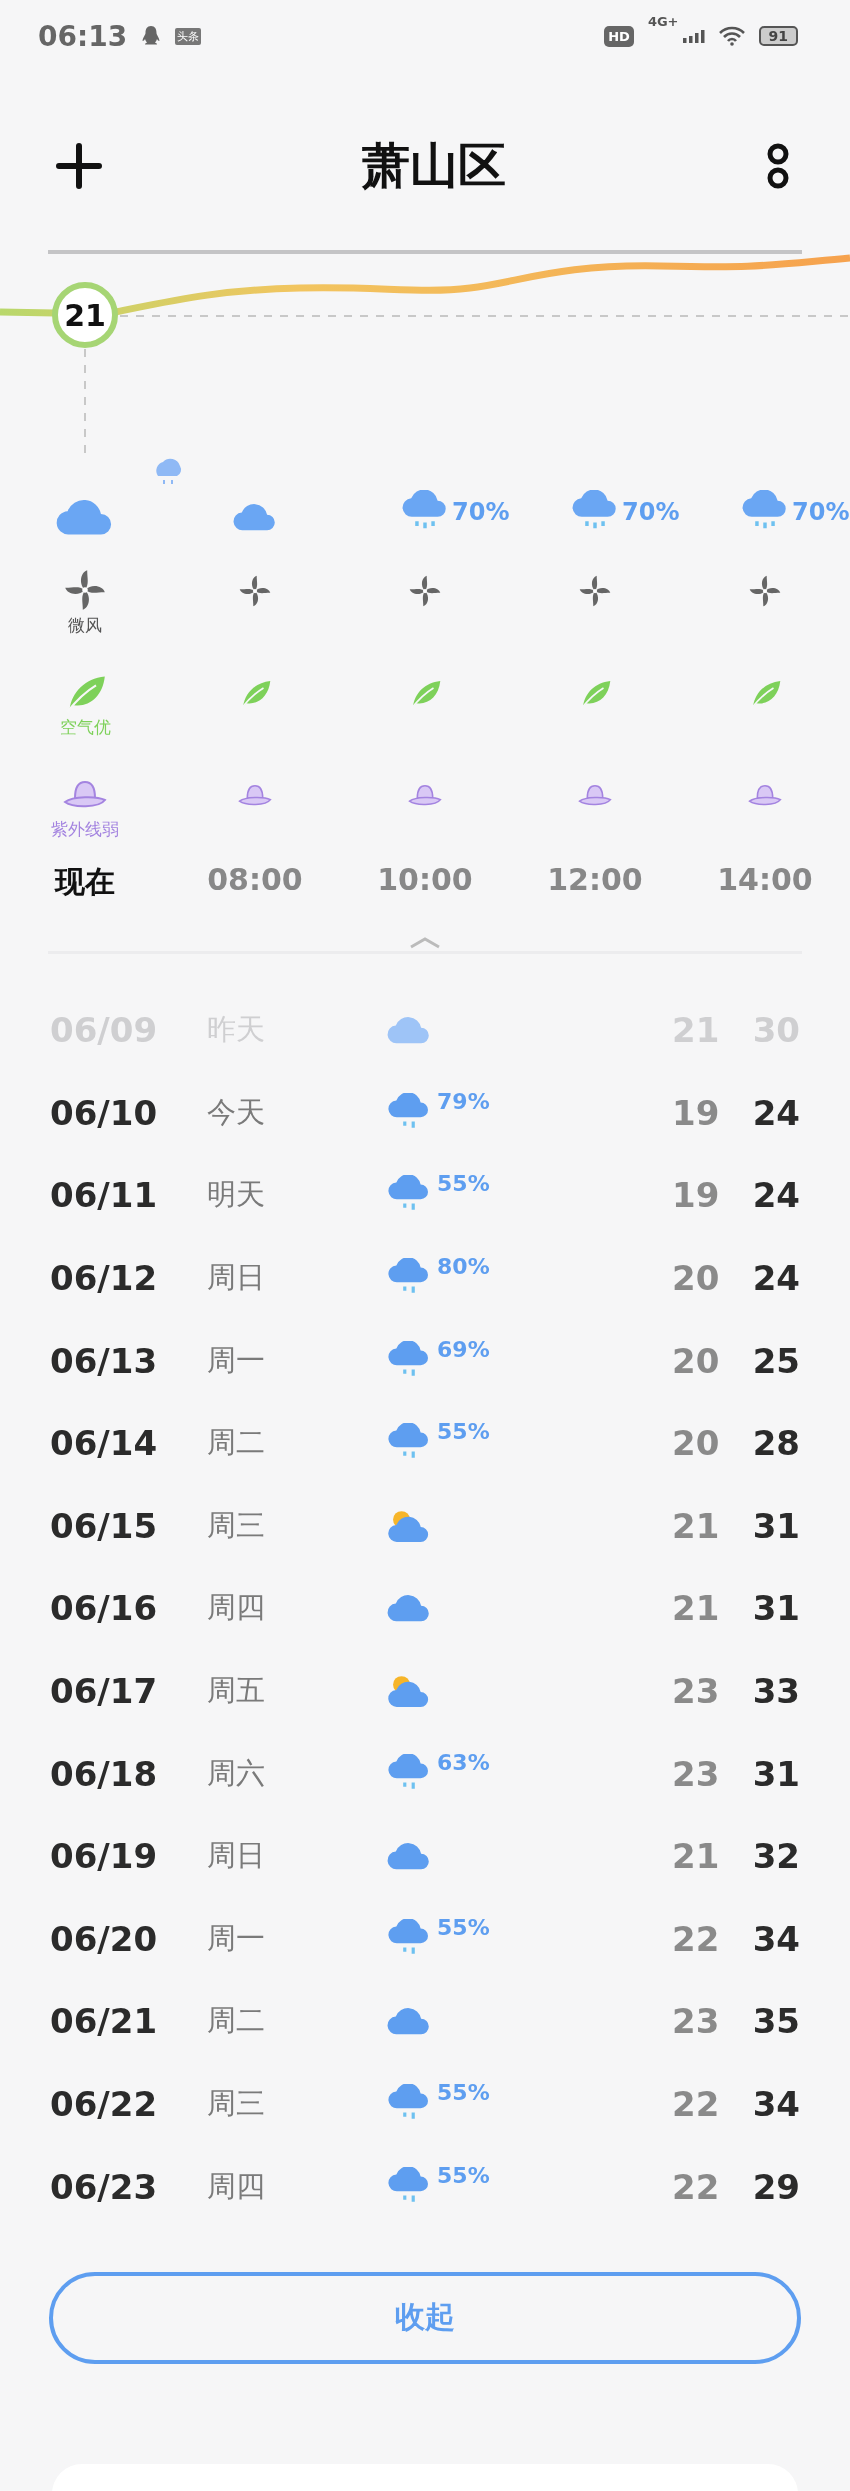  I want to click on high-temperature: 33, so click(775, 1691).